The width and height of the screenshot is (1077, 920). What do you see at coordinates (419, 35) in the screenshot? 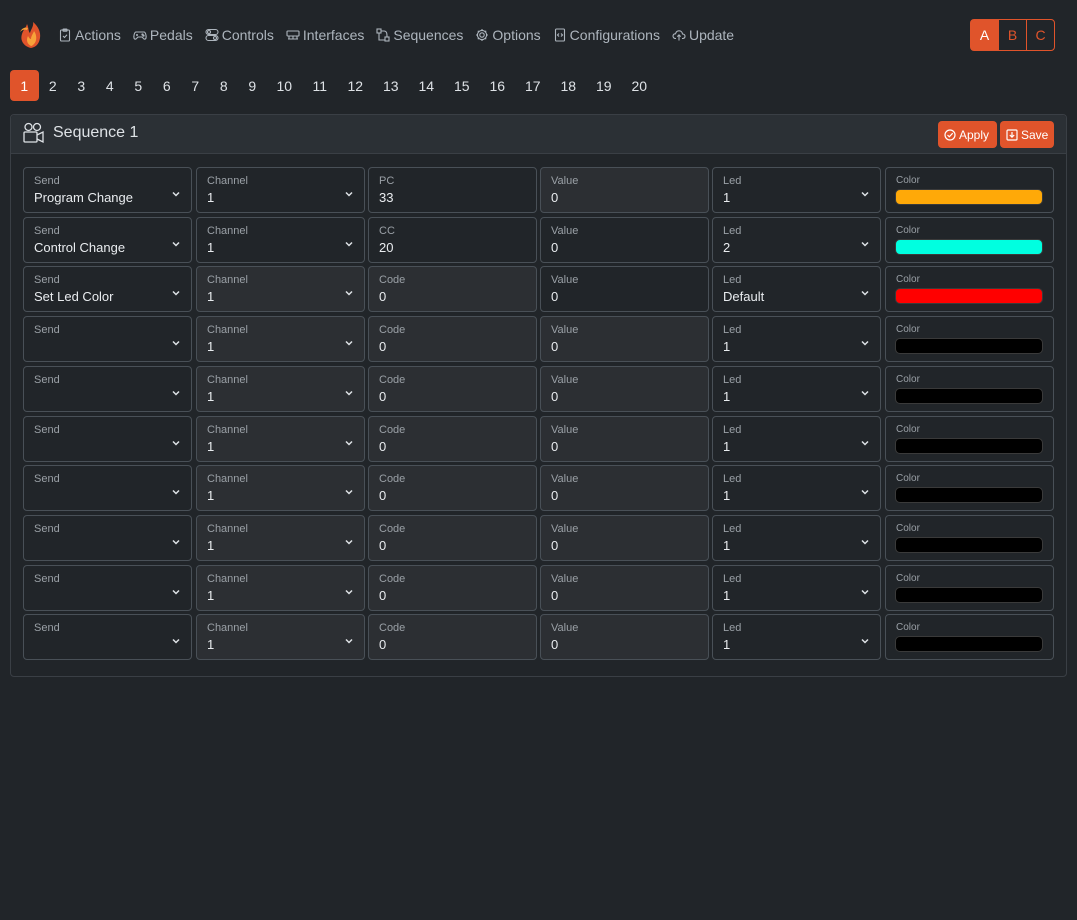
I see `nav-item-sequences: Sequences` at bounding box center [419, 35].